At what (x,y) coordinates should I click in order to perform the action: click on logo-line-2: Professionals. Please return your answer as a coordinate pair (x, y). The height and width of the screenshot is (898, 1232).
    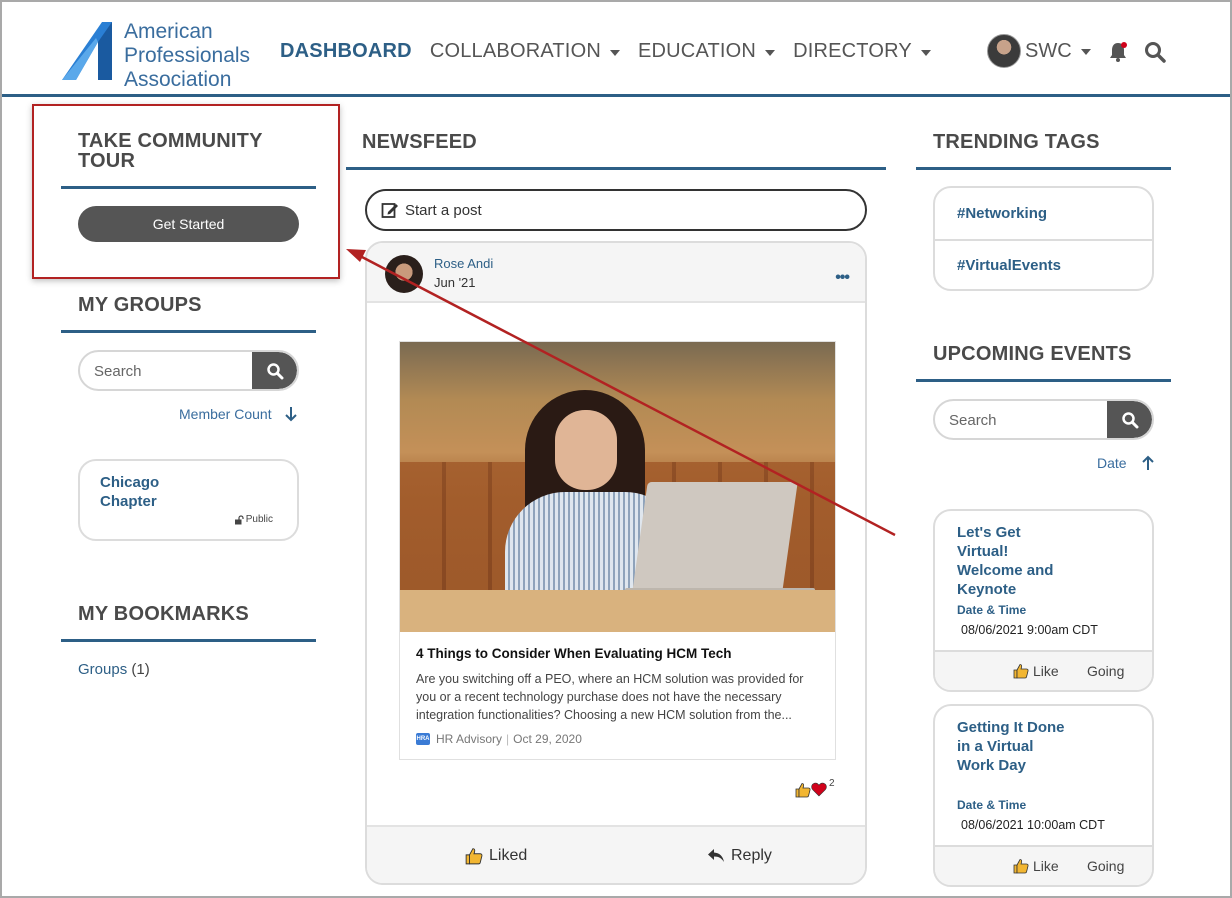
    Looking at the image, I should click on (187, 55).